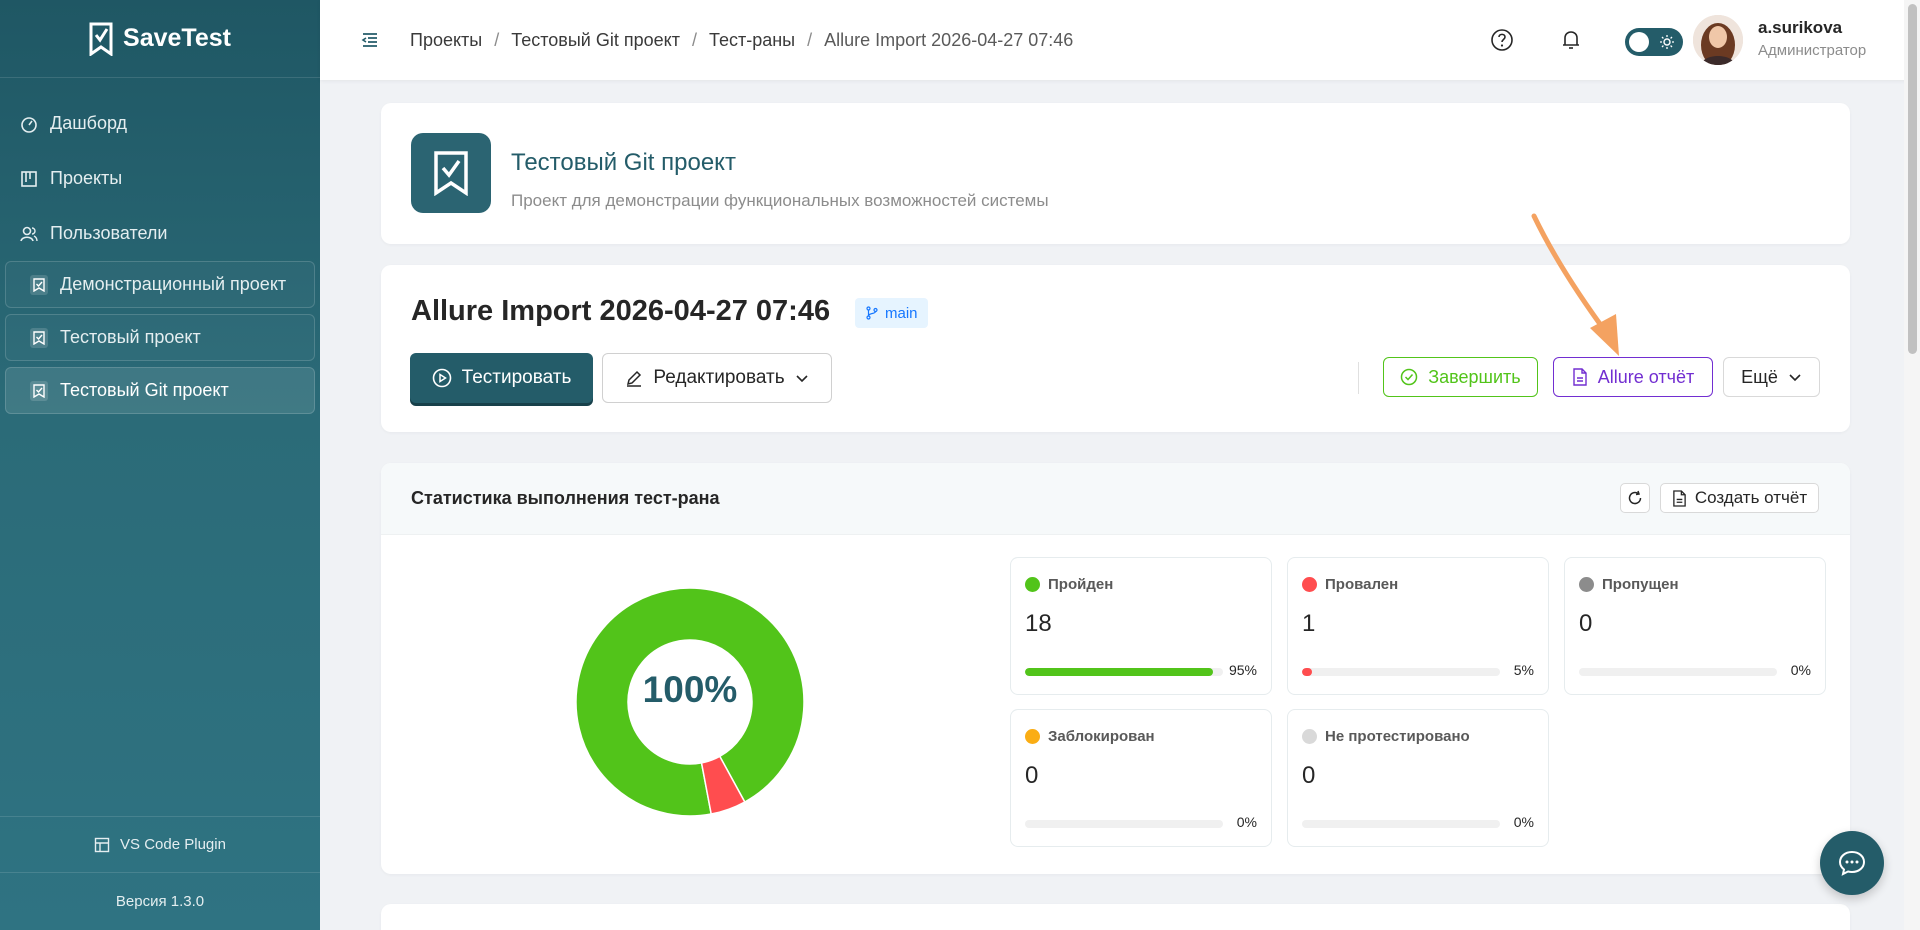 This screenshot has height=930, width=1920. I want to click on finish-button: Завершить, so click(1460, 377).